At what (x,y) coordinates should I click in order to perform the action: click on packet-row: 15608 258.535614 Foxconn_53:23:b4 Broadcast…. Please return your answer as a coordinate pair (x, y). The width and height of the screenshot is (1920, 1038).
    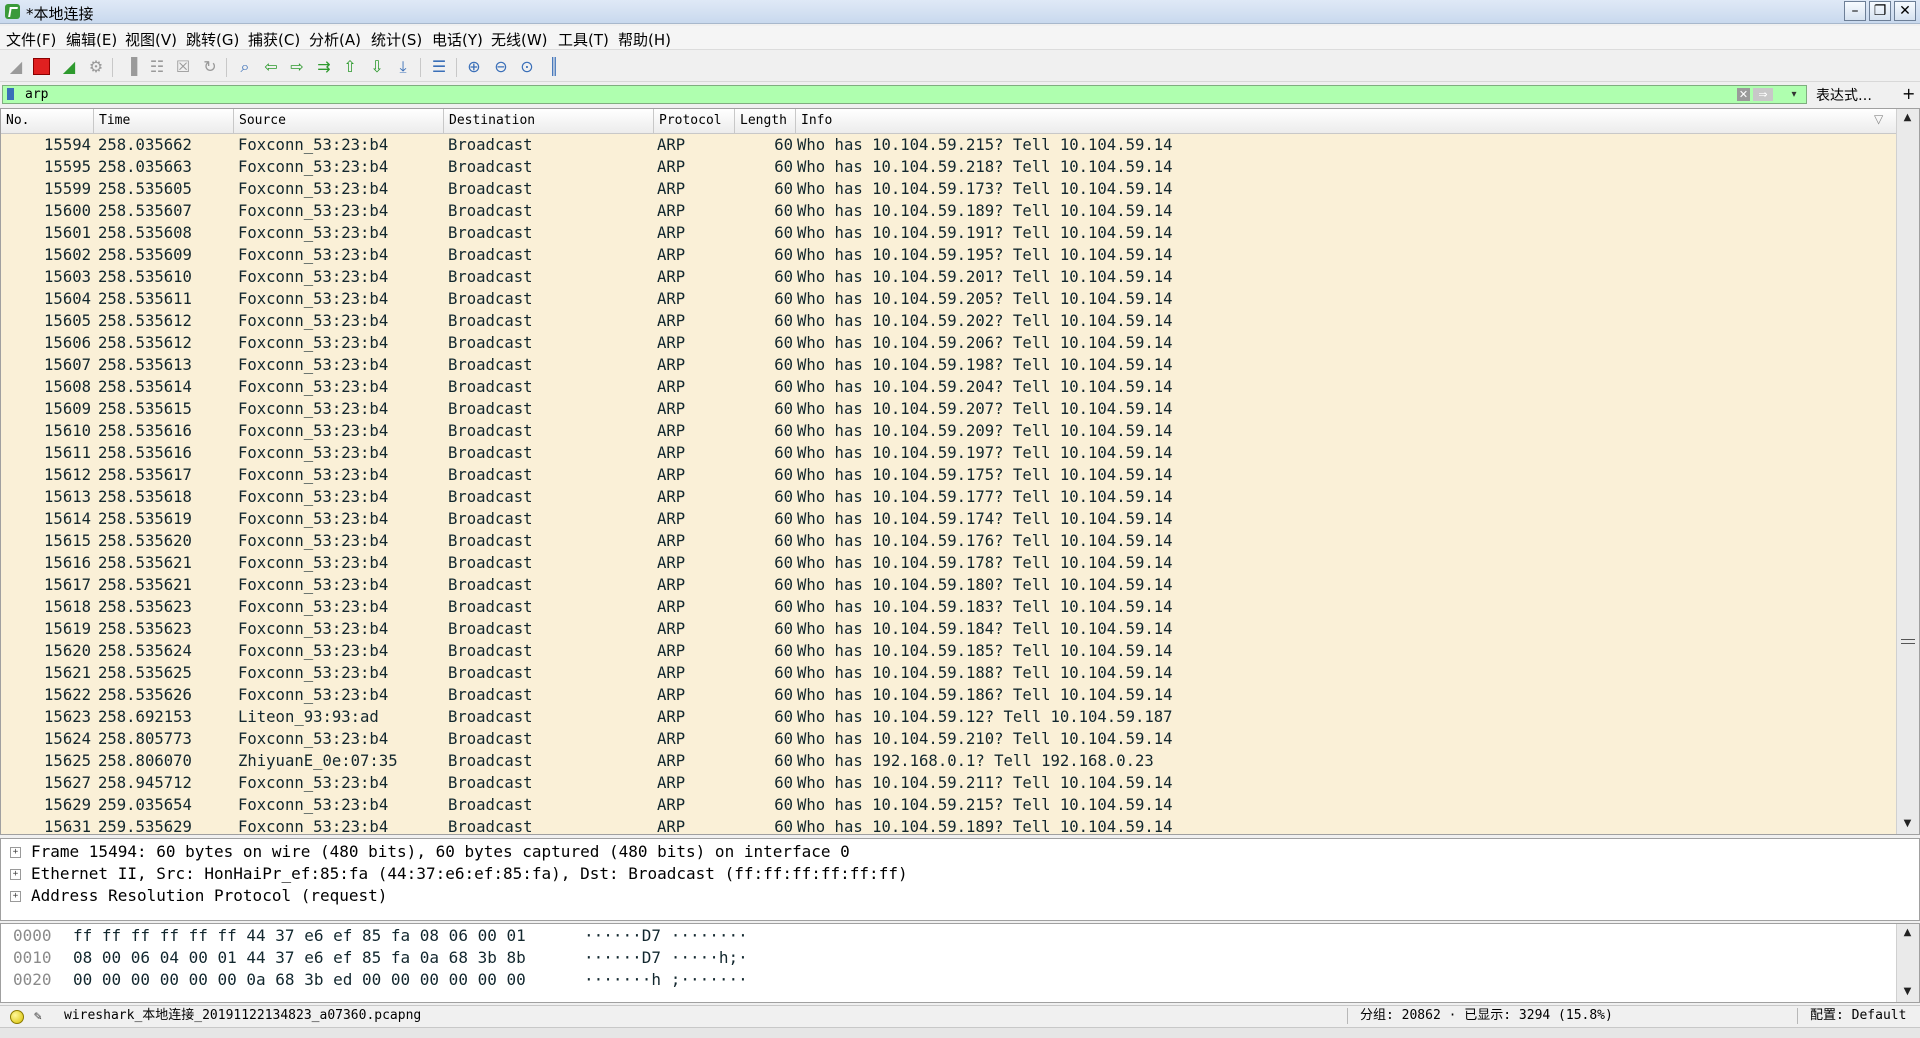
    Looking at the image, I should click on (948, 387).